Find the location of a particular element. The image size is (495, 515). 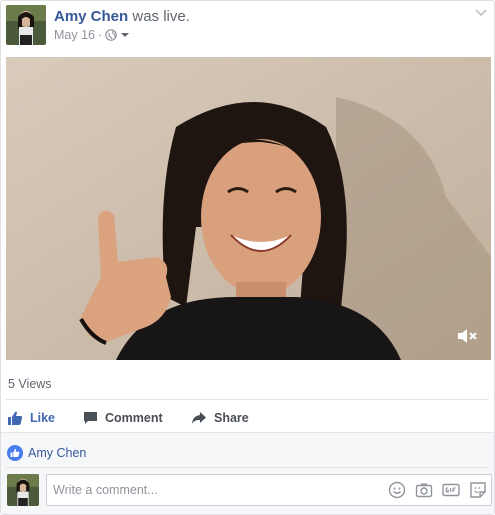

like-button: Like is located at coordinates (31, 418).